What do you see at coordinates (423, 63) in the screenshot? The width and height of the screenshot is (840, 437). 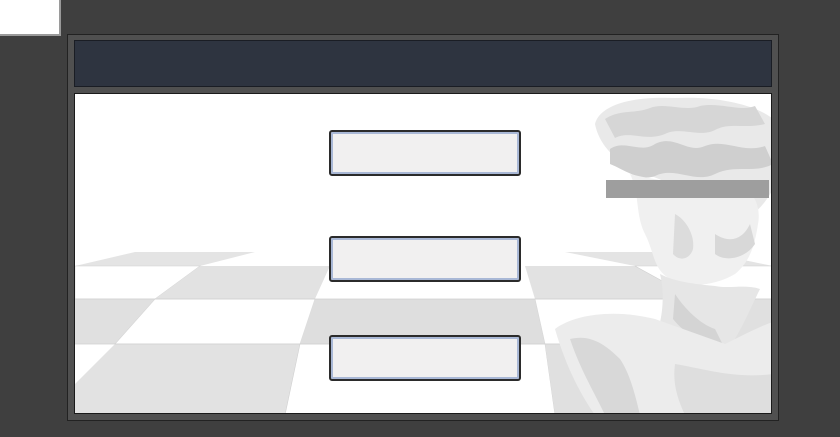 I see `title-bar` at bounding box center [423, 63].